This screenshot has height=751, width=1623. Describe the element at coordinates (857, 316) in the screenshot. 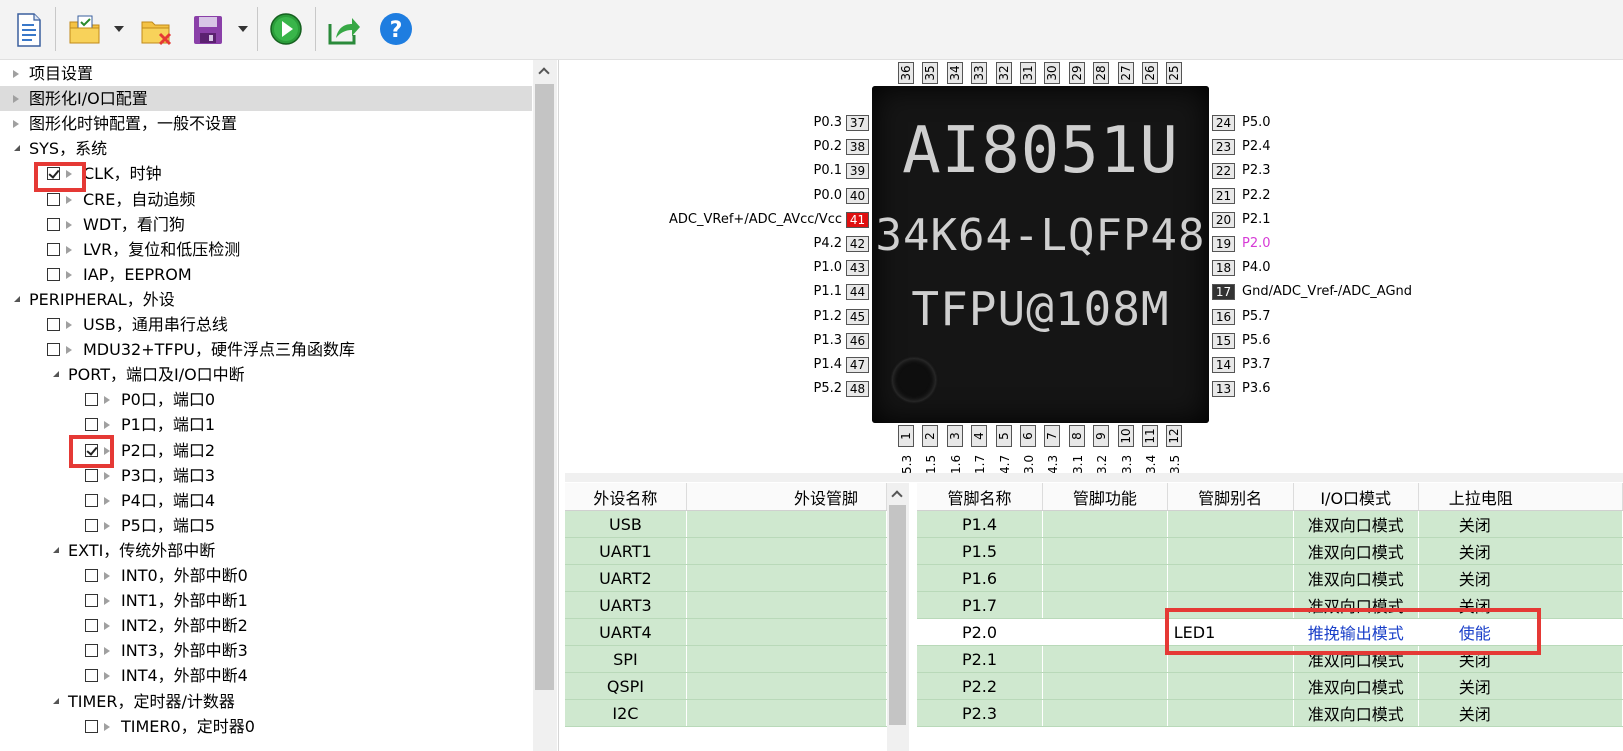

I see `pin-left: 45` at that location.